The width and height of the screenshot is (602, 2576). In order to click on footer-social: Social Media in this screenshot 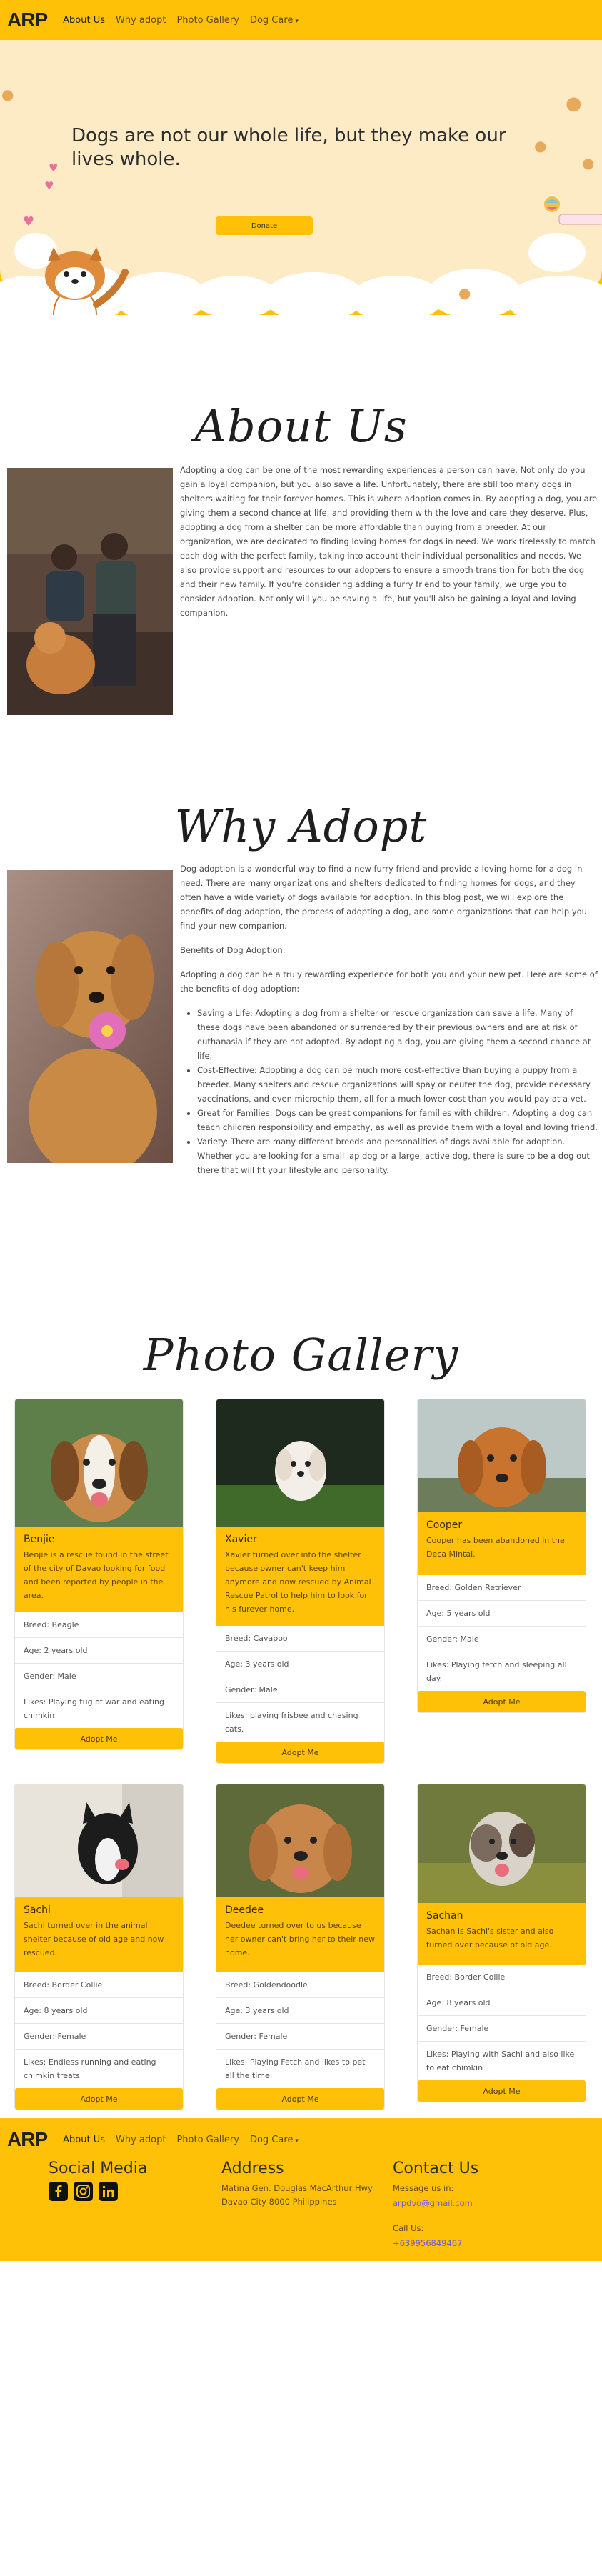, I will do `click(98, 2182)`.